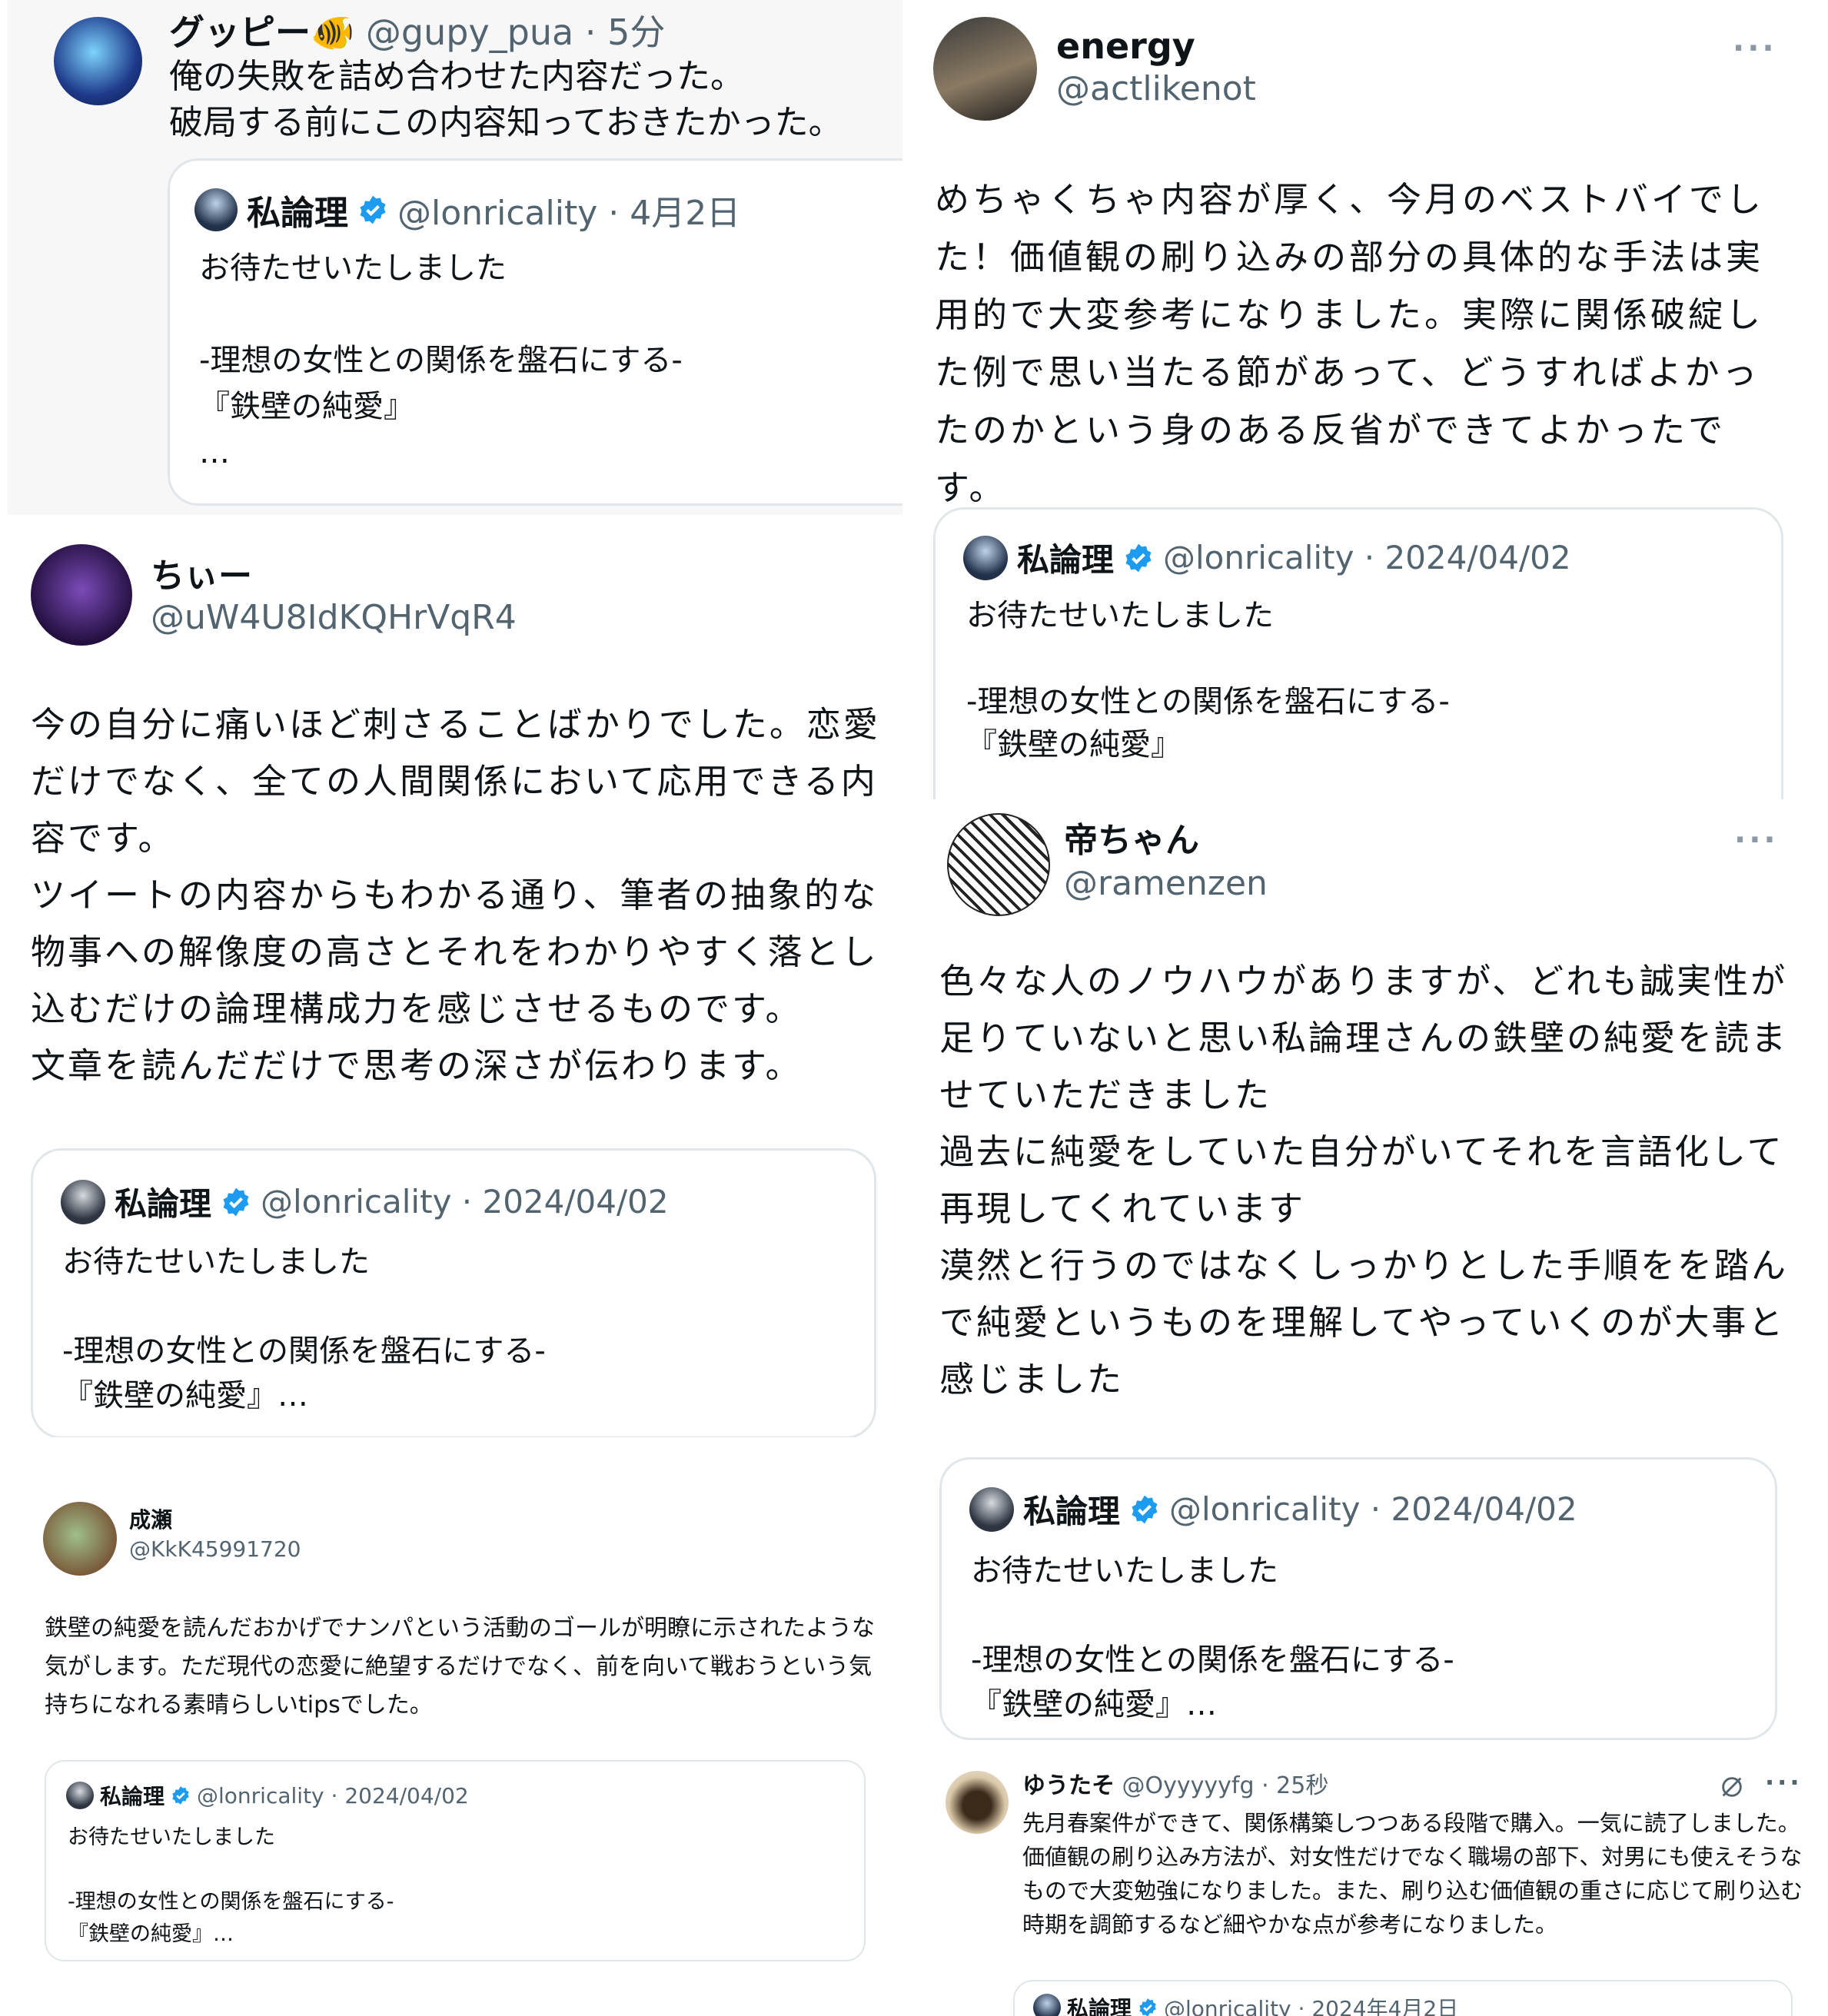 This screenshot has height=2016, width=1828. I want to click on grok-icon, so click(1732, 1787).